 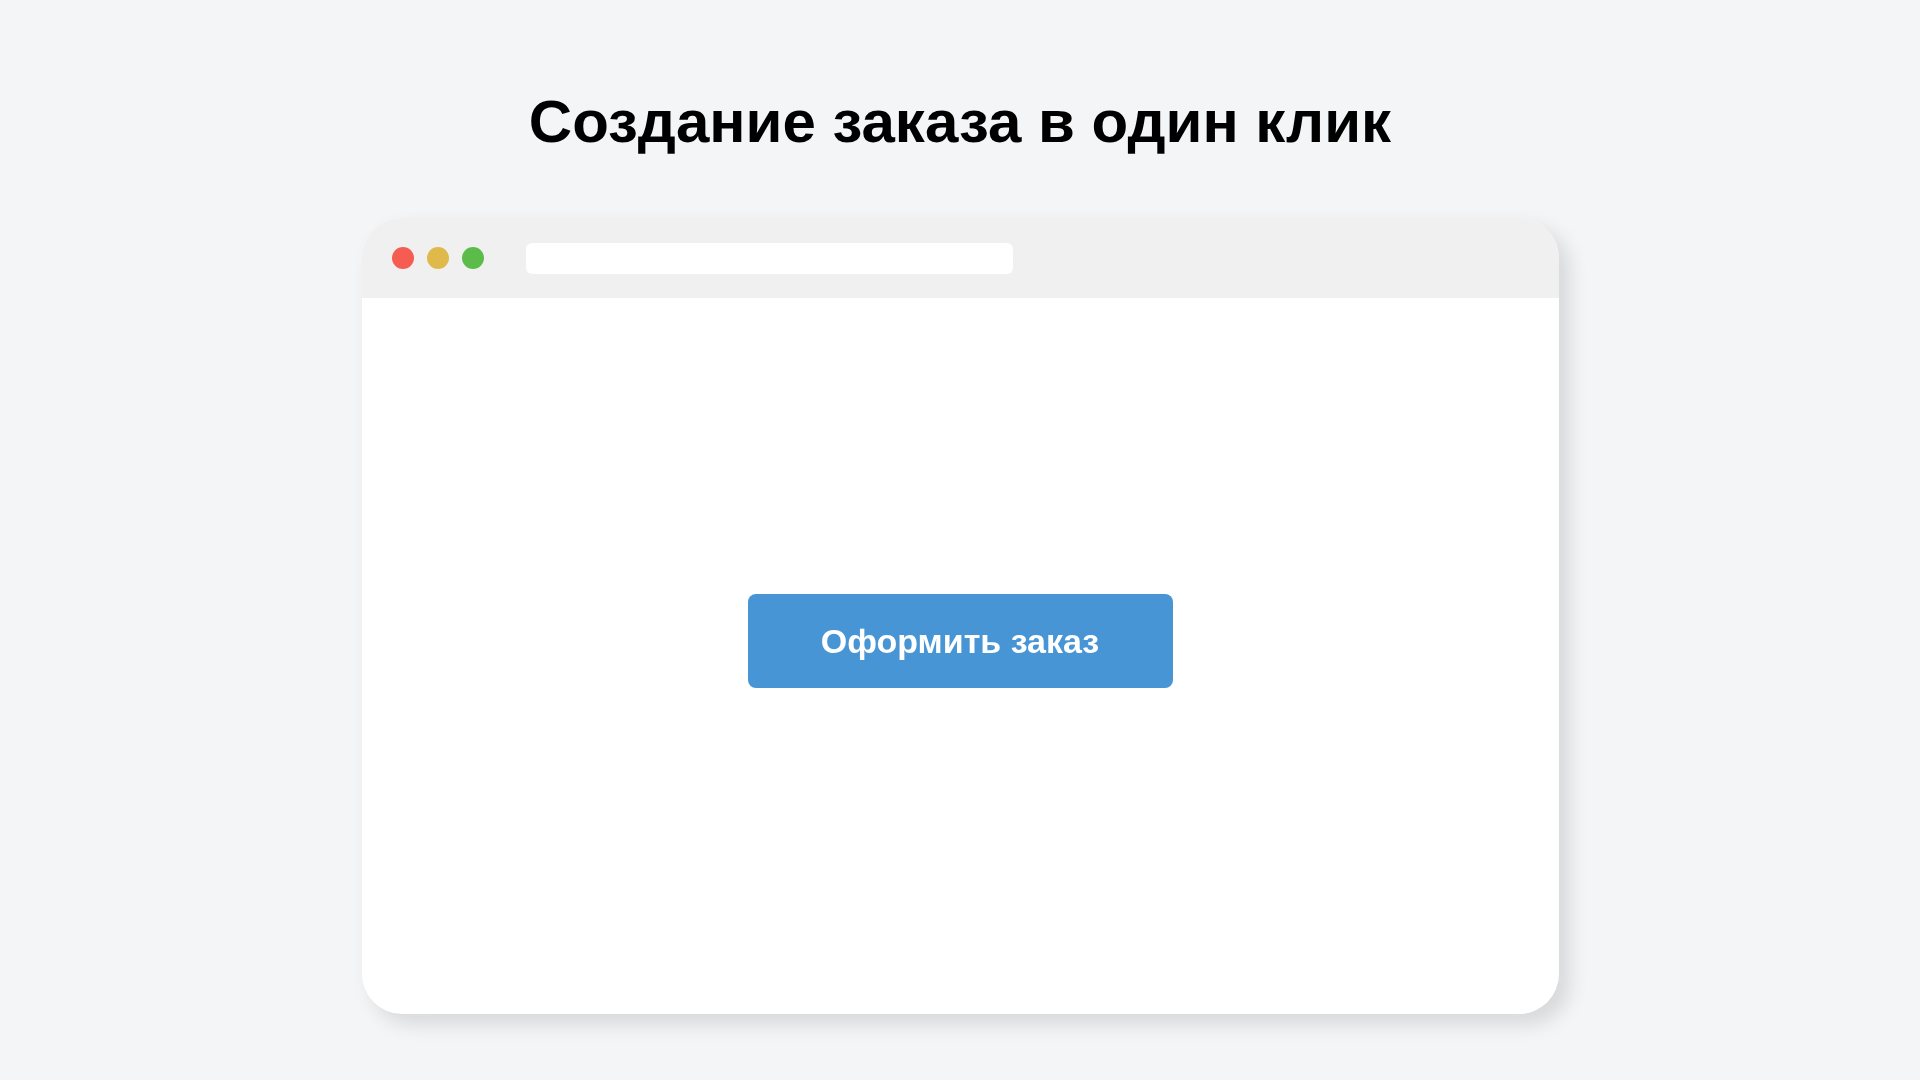 What do you see at coordinates (960, 641) in the screenshot?
I see `place-order-button: Оформить заказ` at bounding box center [960, 641].